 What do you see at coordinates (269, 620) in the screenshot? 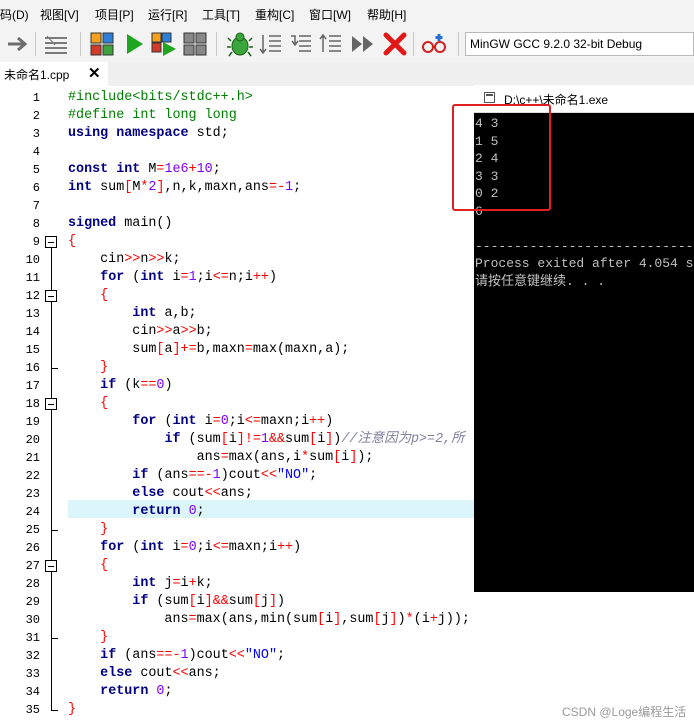
I see `code-line: ans=max(ans,min(sum[i],sum[j])*(i+j));` at bounding box center [269, 620].